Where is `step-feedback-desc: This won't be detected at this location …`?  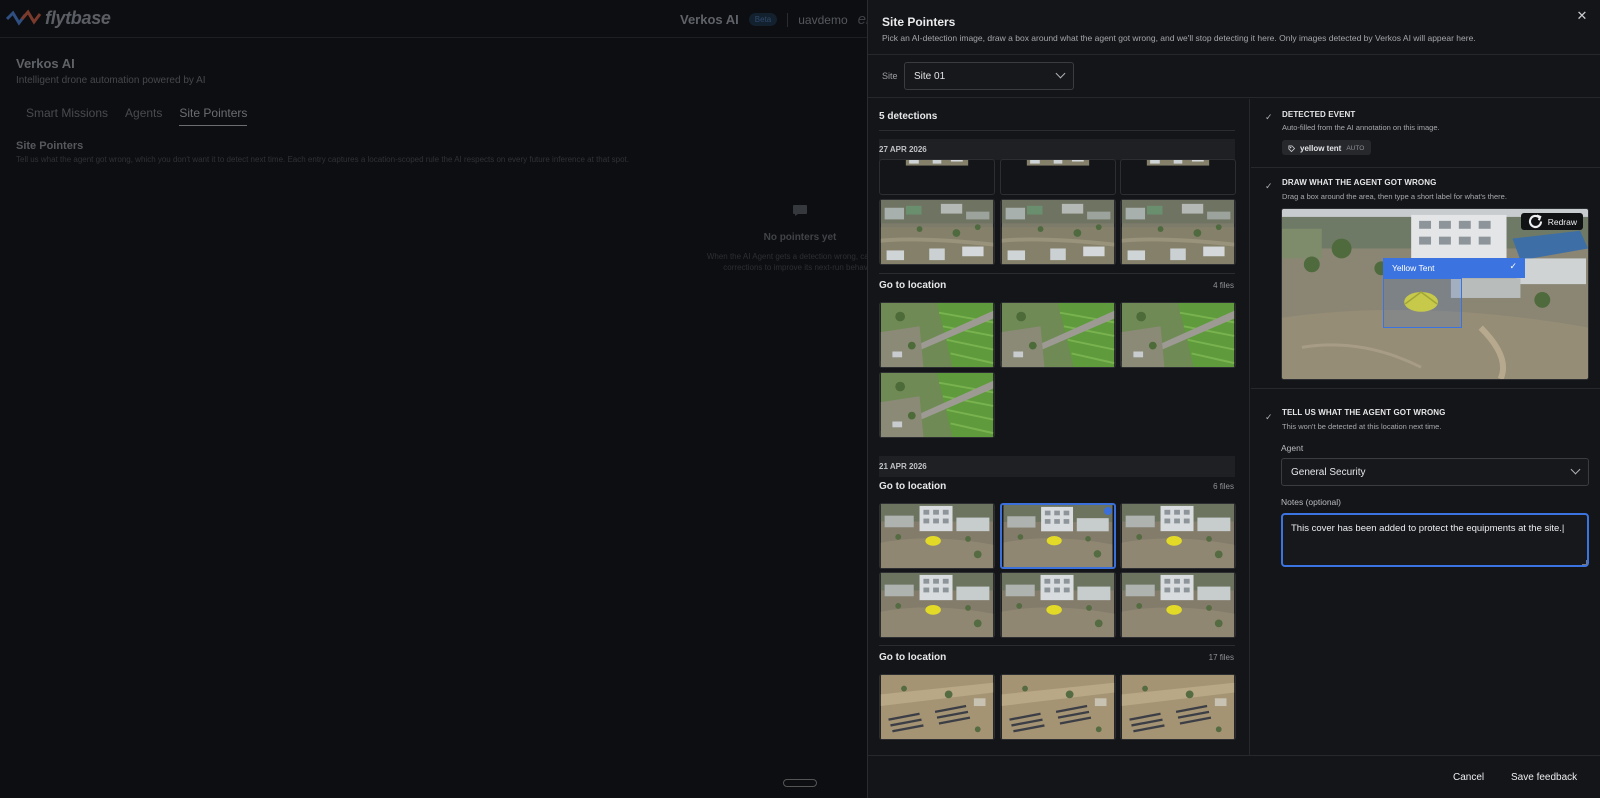
step-feedback-desc: This won't be detected at this location … is located at coordinates (1362, 426).